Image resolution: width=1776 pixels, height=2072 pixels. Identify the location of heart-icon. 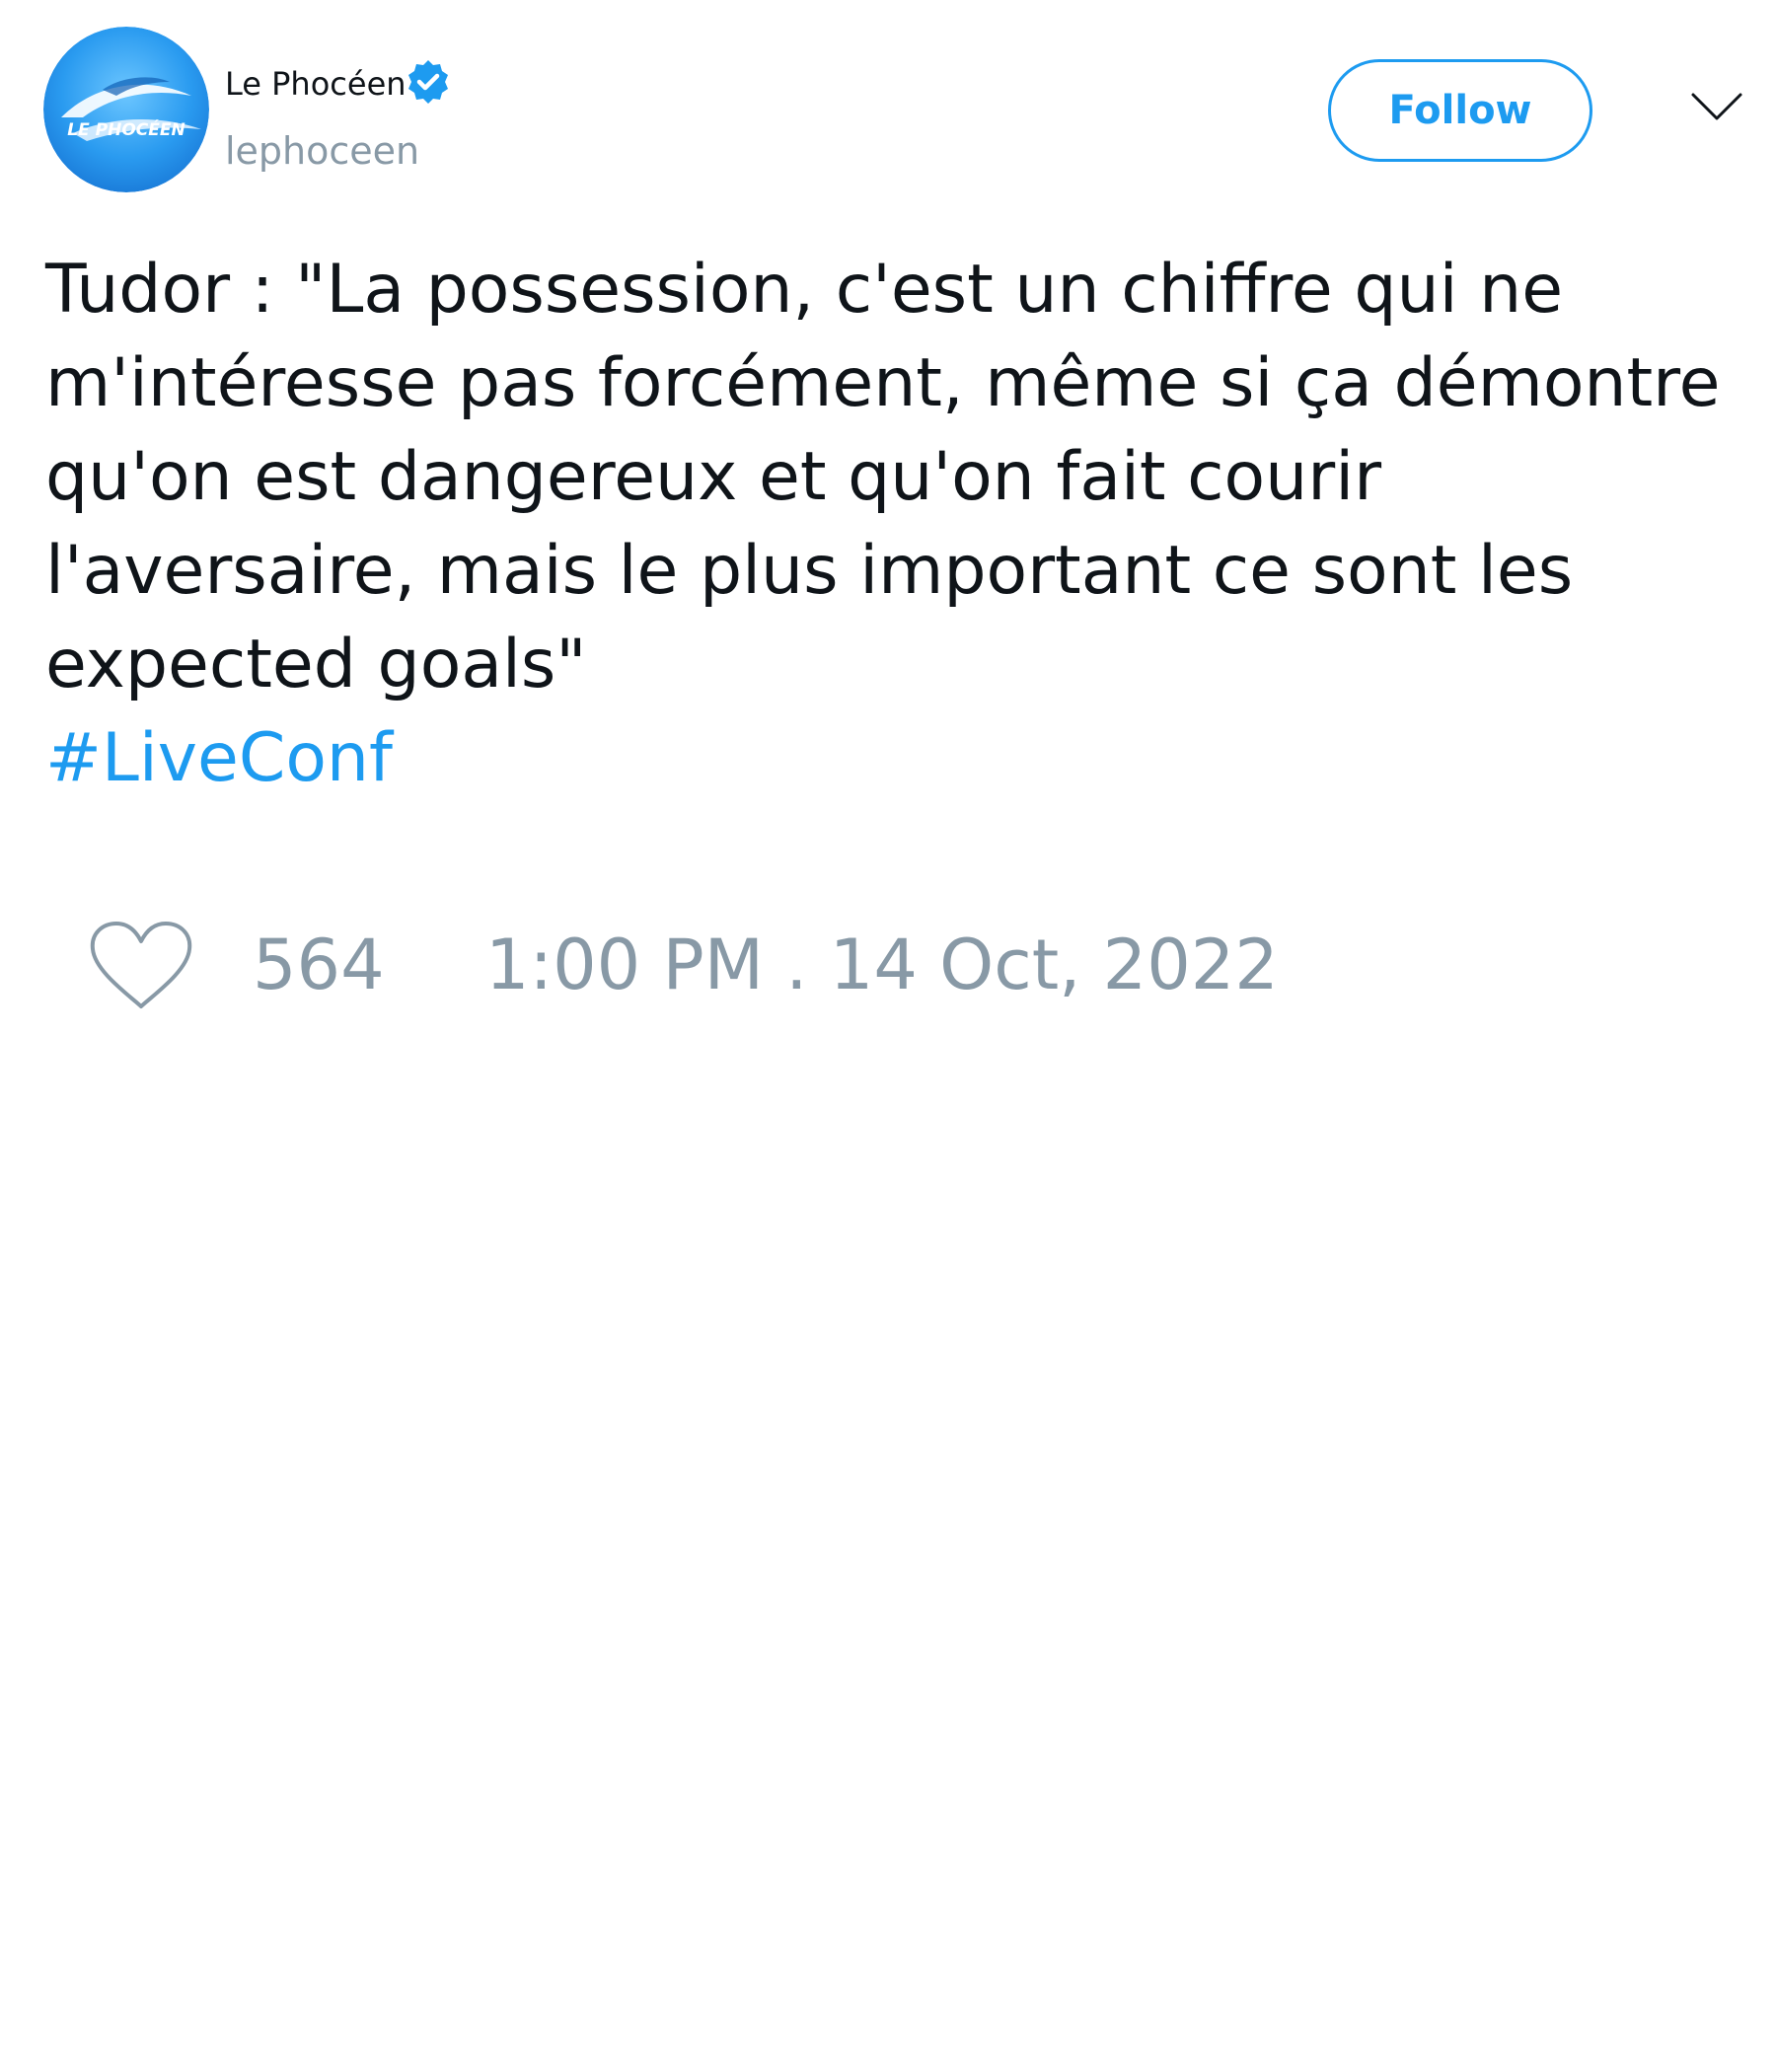
(141, 965).